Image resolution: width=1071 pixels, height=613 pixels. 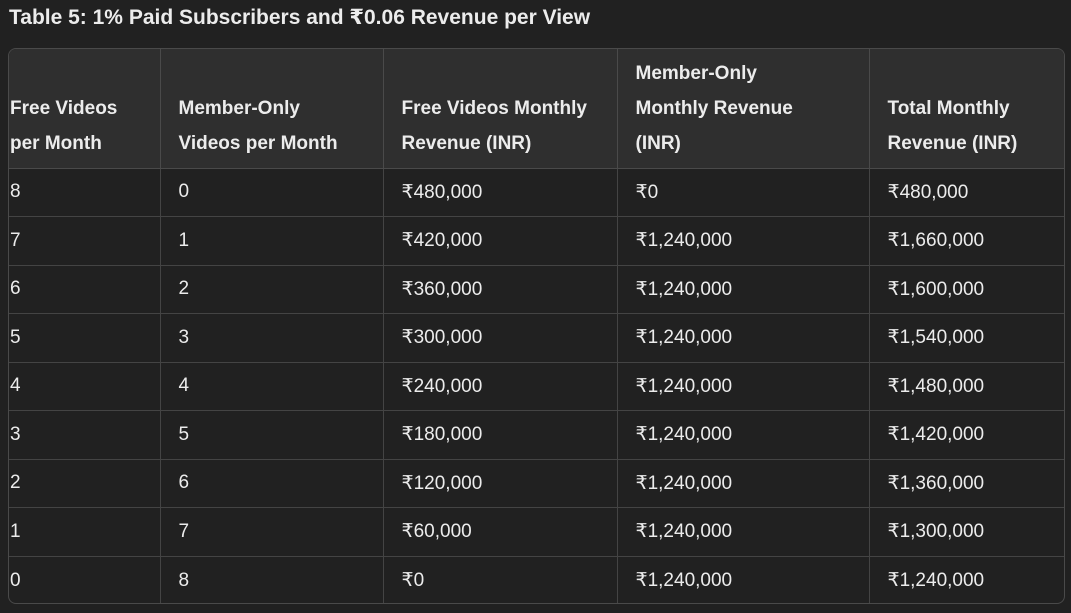 I want to click on table-cell: ₹120,000, so click(x=500, y=483).